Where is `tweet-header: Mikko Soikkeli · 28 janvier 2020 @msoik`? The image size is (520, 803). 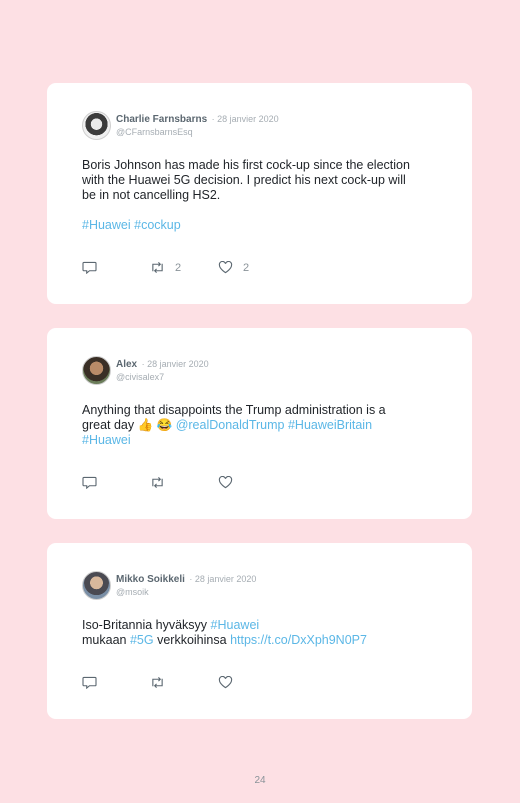 tweet-header: Mikko Soikkeli · 28 janvier 2020 @msoik is located at coordinates (169, 585).